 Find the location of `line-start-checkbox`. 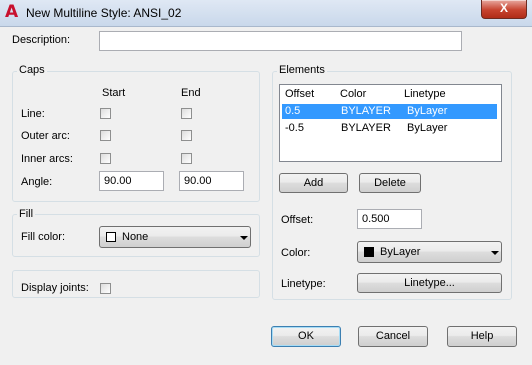

line-start-checkbox is located at coordinates (105, 113).